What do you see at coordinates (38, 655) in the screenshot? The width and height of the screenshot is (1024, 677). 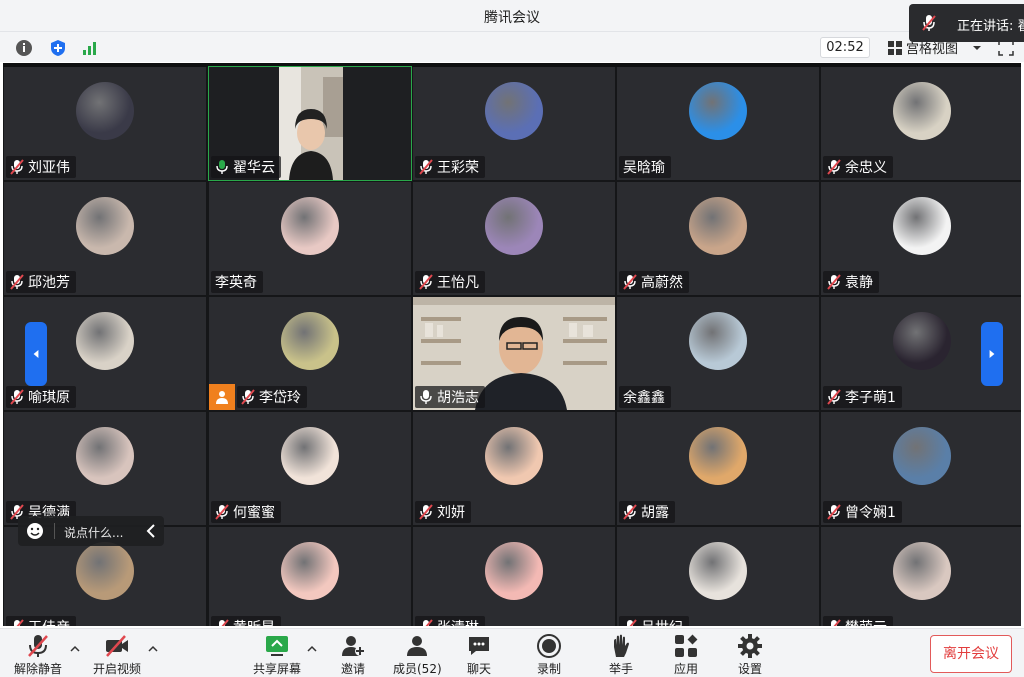 I see `unmute-button: 解除静音` at bounding box center [38, 655].